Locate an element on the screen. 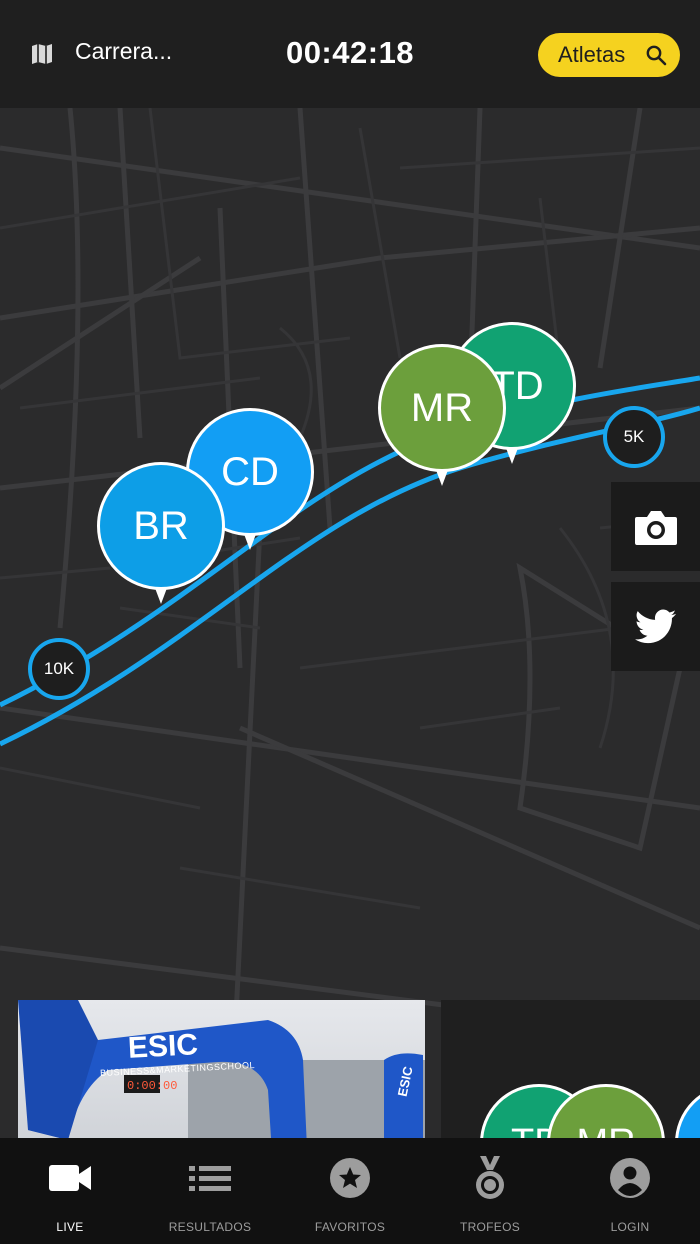 The height and width of the screenshot is (1244, 700). race-timer: 00:42:18 is located at coordinates (350, 52).